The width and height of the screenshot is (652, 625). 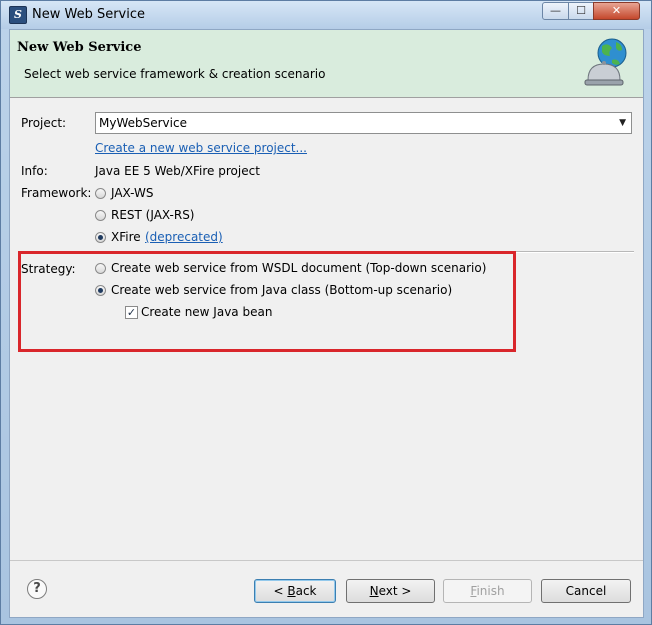 What do you see at coordinates (363, 123) in the screenshot?
I see `project-combo: MyWebService ▼` at bounding box center [363, 123].